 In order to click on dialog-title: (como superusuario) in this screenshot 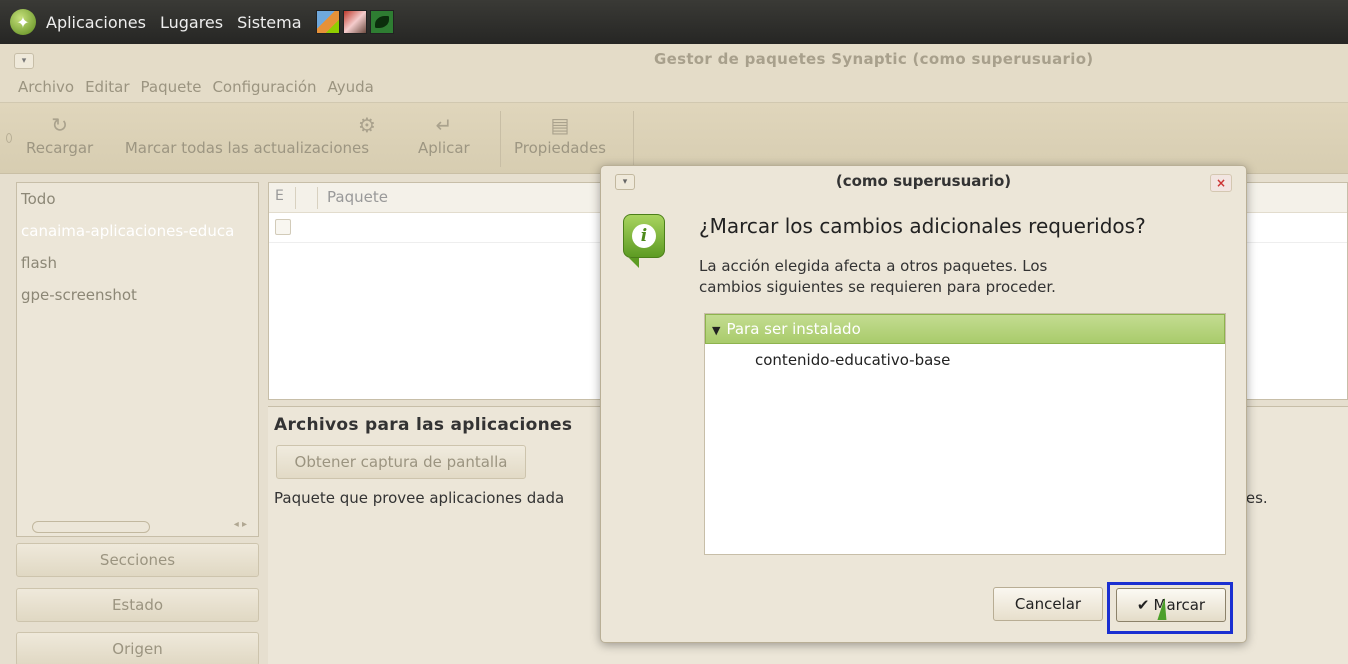, I will do `click(923, 181)`.